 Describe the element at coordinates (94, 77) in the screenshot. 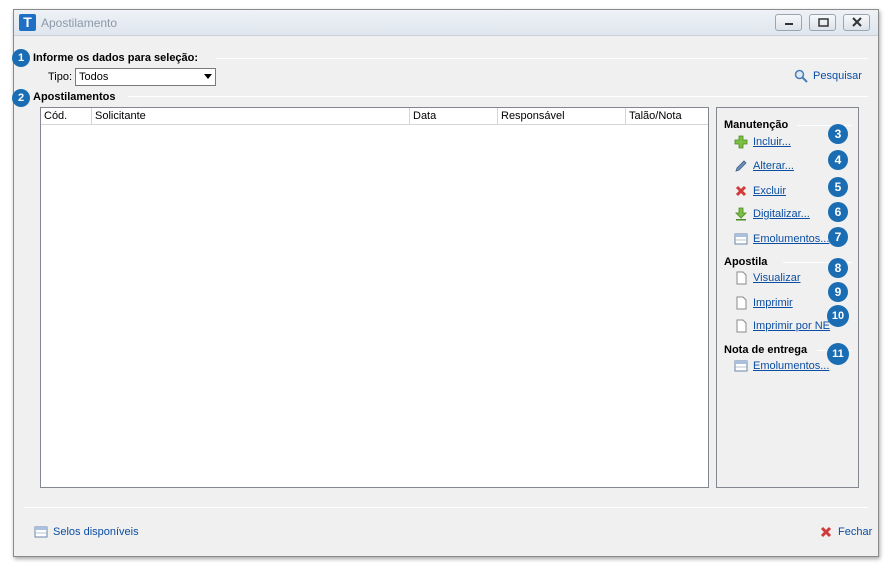

I see `tipo-select-value: Todos` at that location.